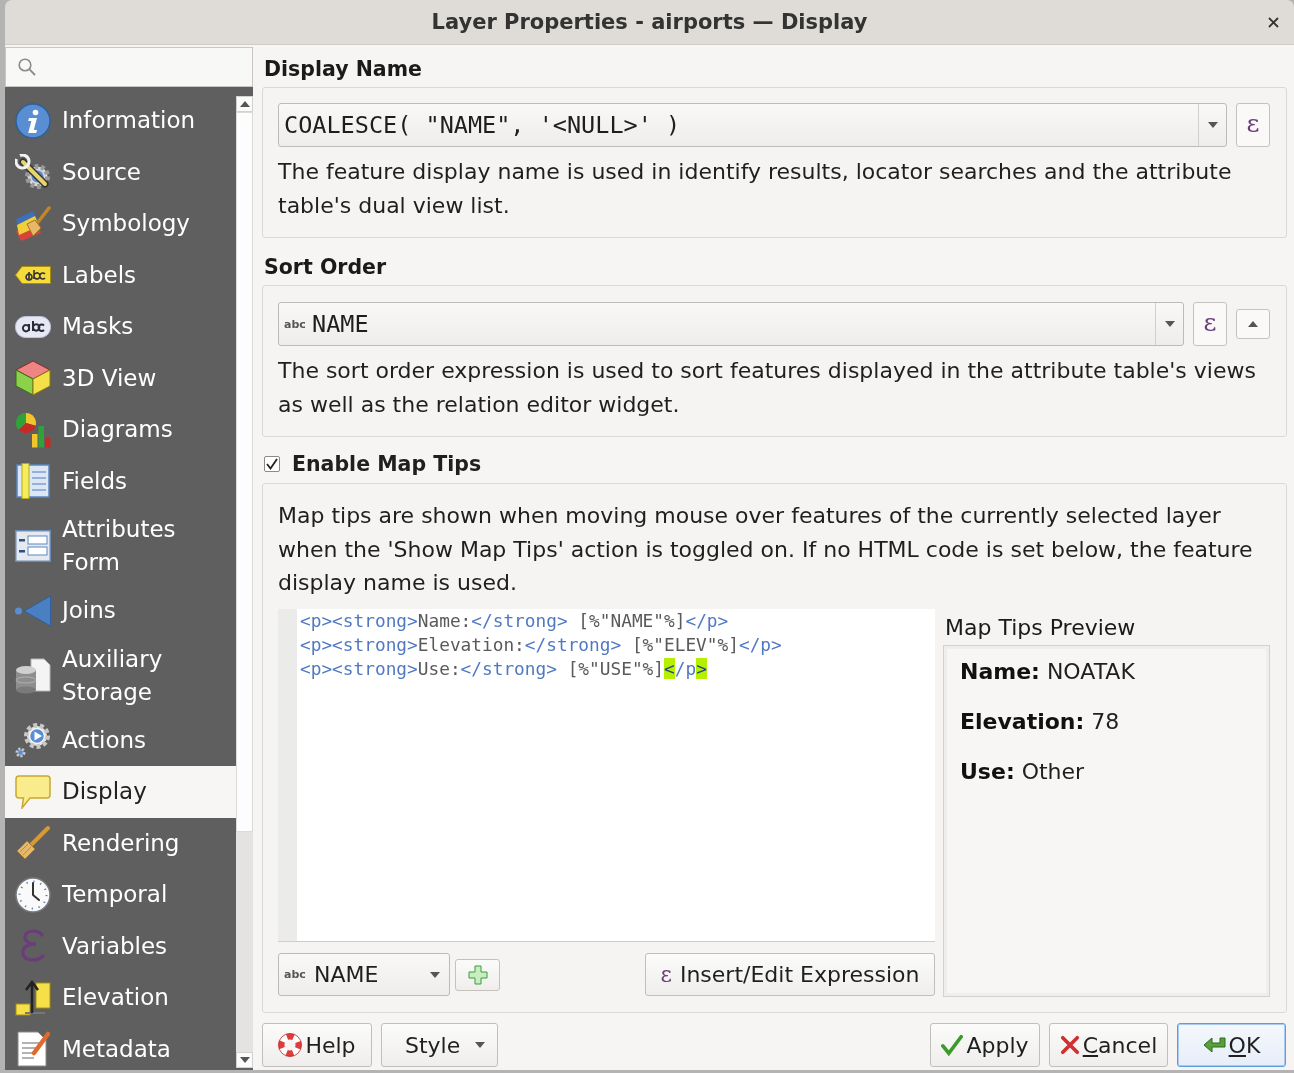 This screenshot has width=1294, height=1073. I want to click on sidebar-item: Diagrams, so click(120, 430).